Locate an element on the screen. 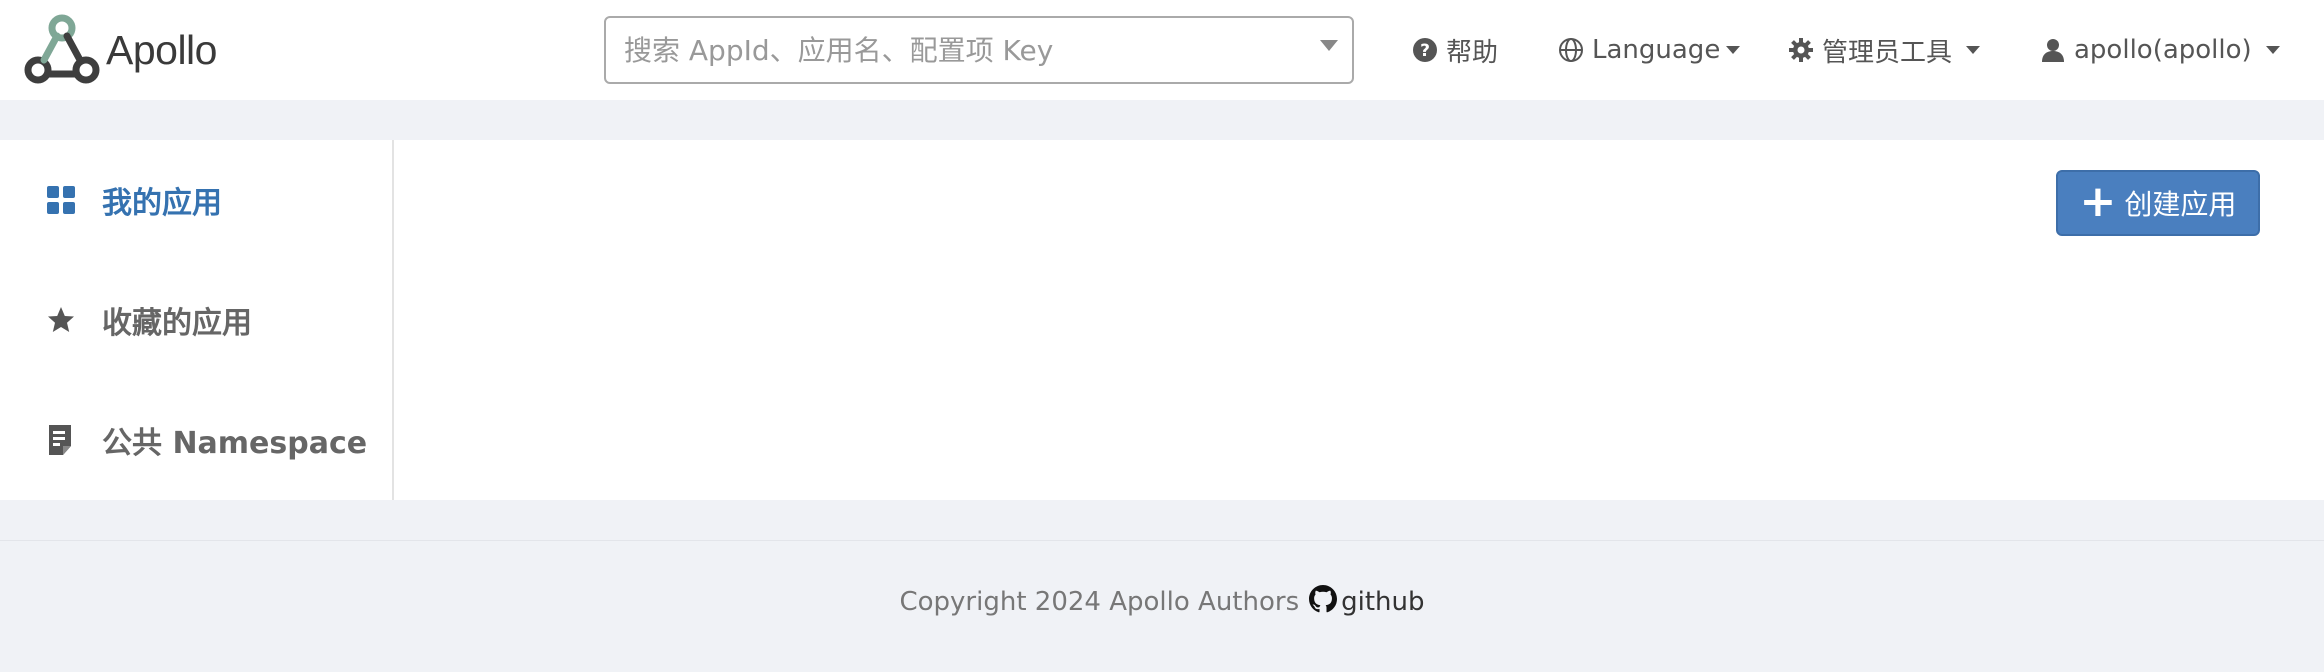  github-link: github is located at coordinates (1367, 602).